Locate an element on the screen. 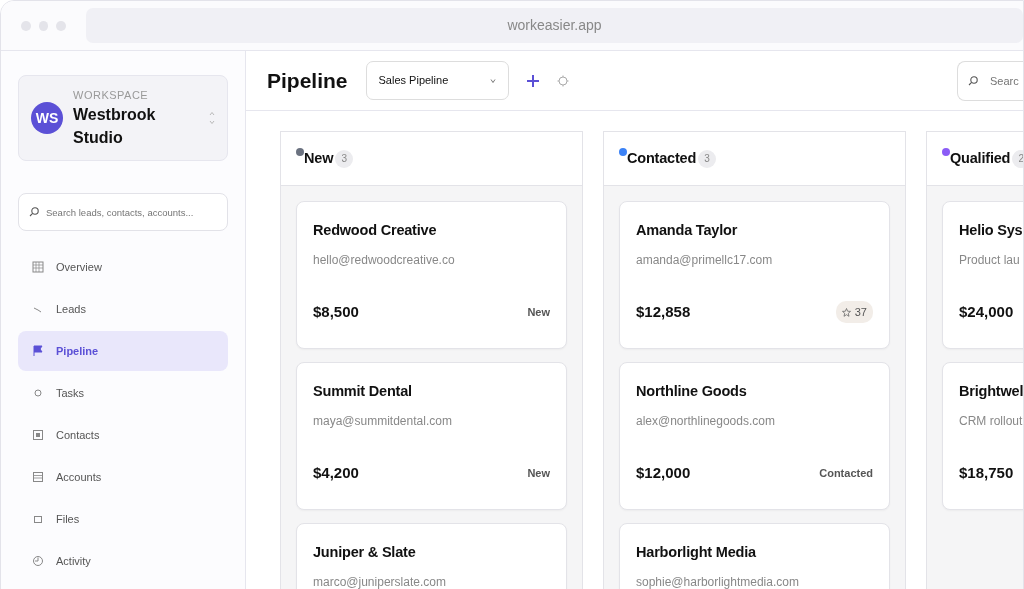 The image size is (1024, 589). deal-detail: CRM rollout is located at coordinates (991, 421).